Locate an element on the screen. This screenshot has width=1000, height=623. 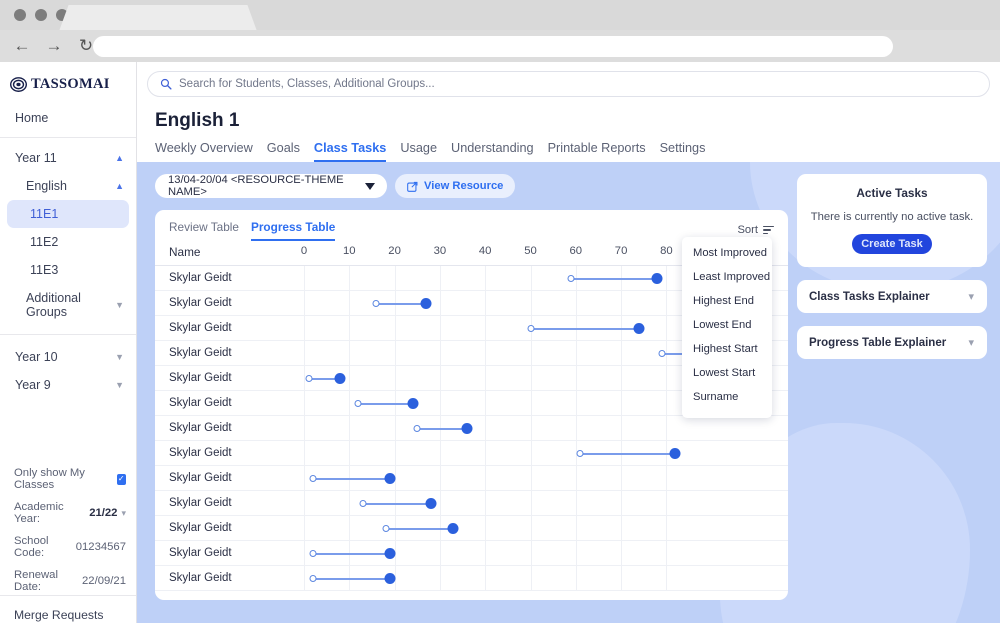
student-name: Skylar Geidt is located at coordinates (200, 403).